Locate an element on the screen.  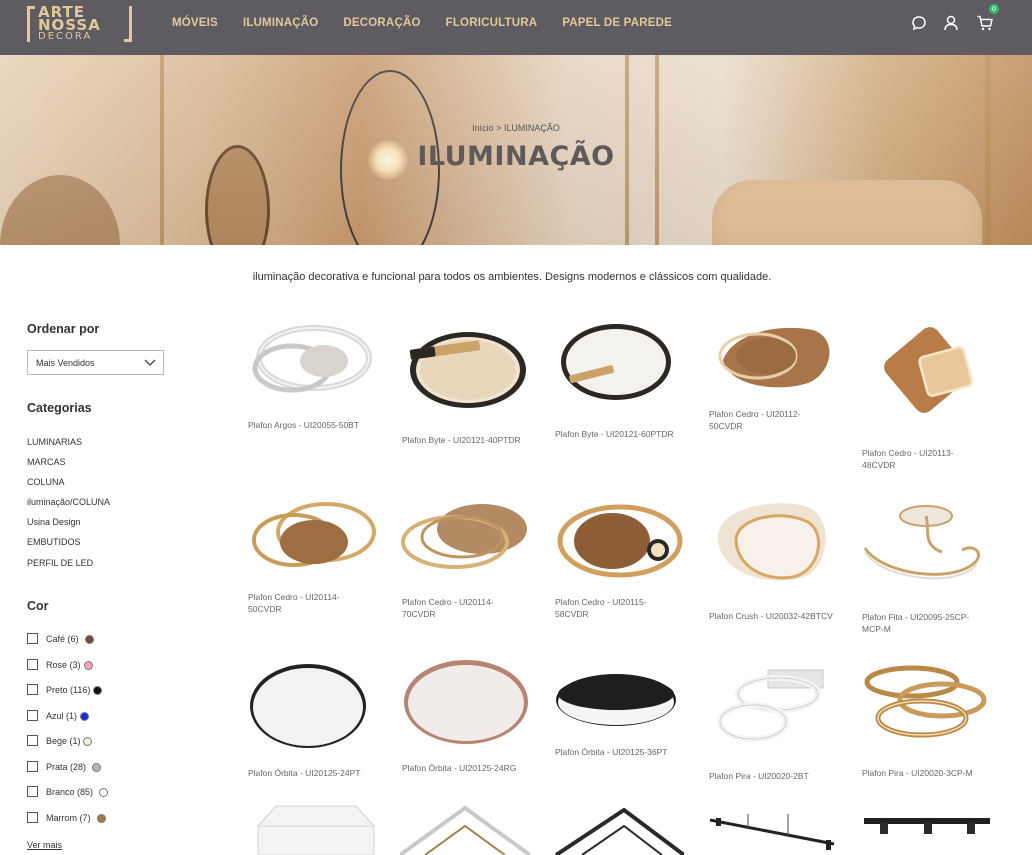
color-filter-label: Bege (1) is located at coordinates (63, 741).